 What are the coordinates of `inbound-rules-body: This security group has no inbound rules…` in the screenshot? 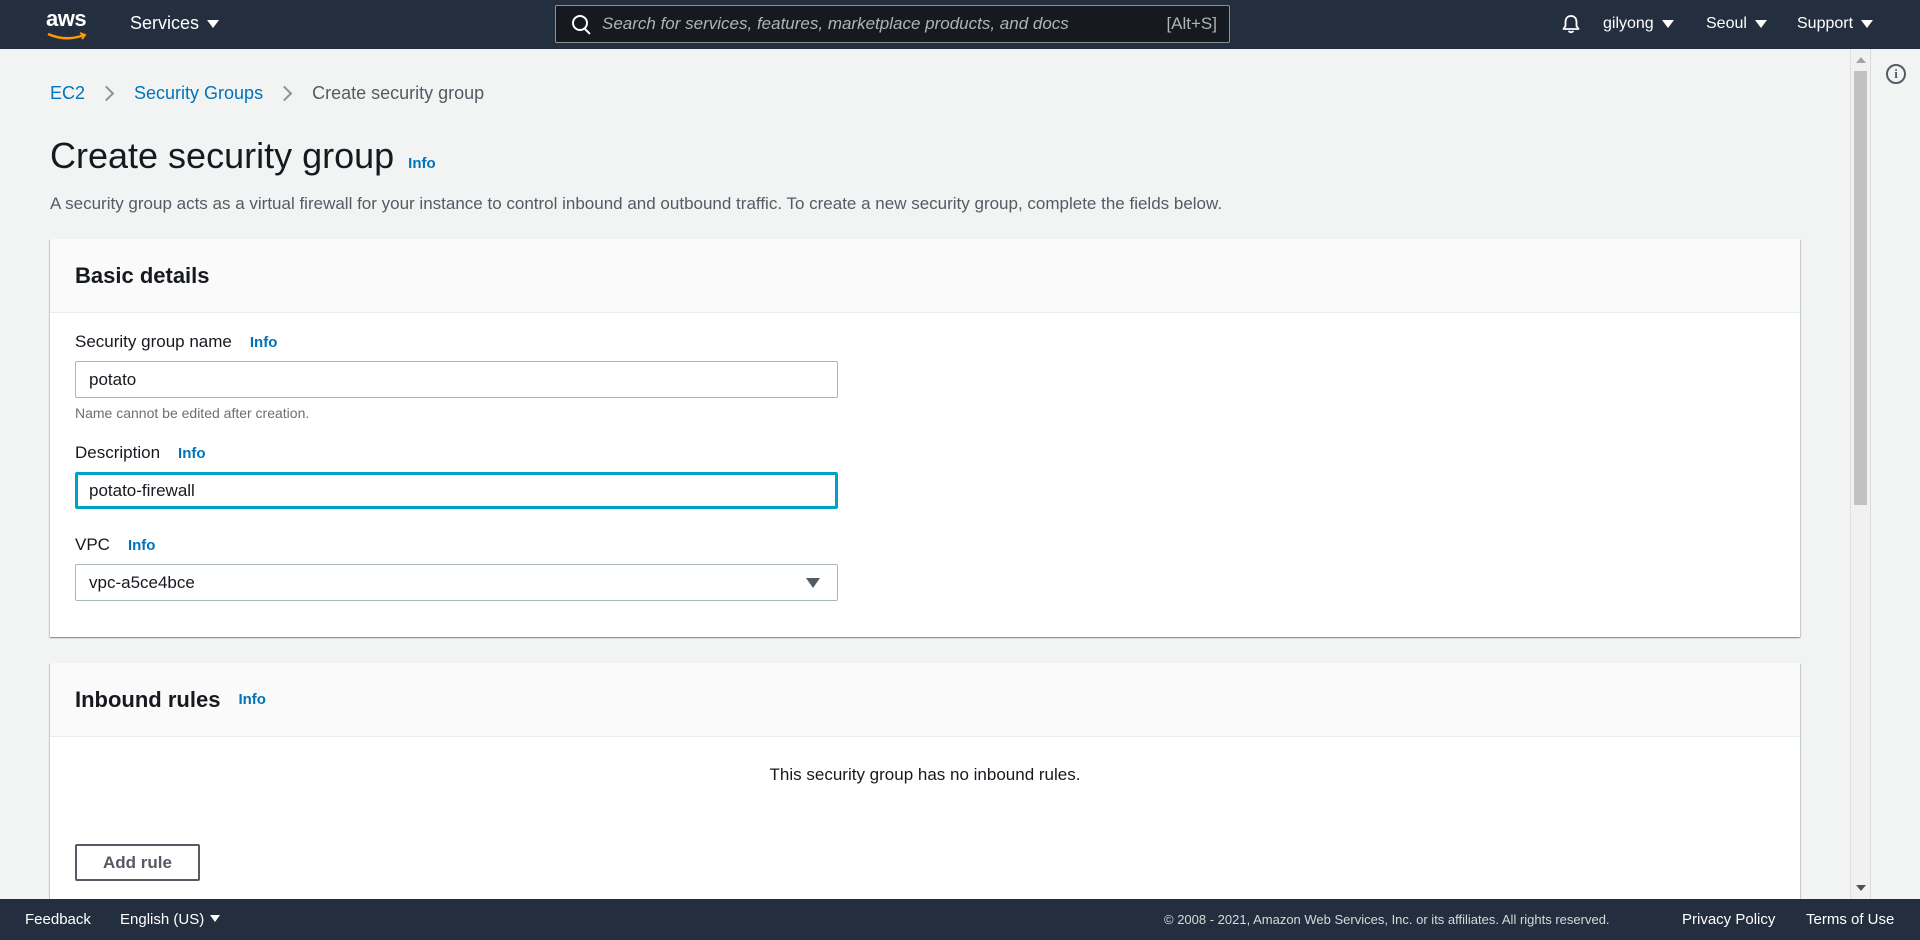 It's located at (925, 809).